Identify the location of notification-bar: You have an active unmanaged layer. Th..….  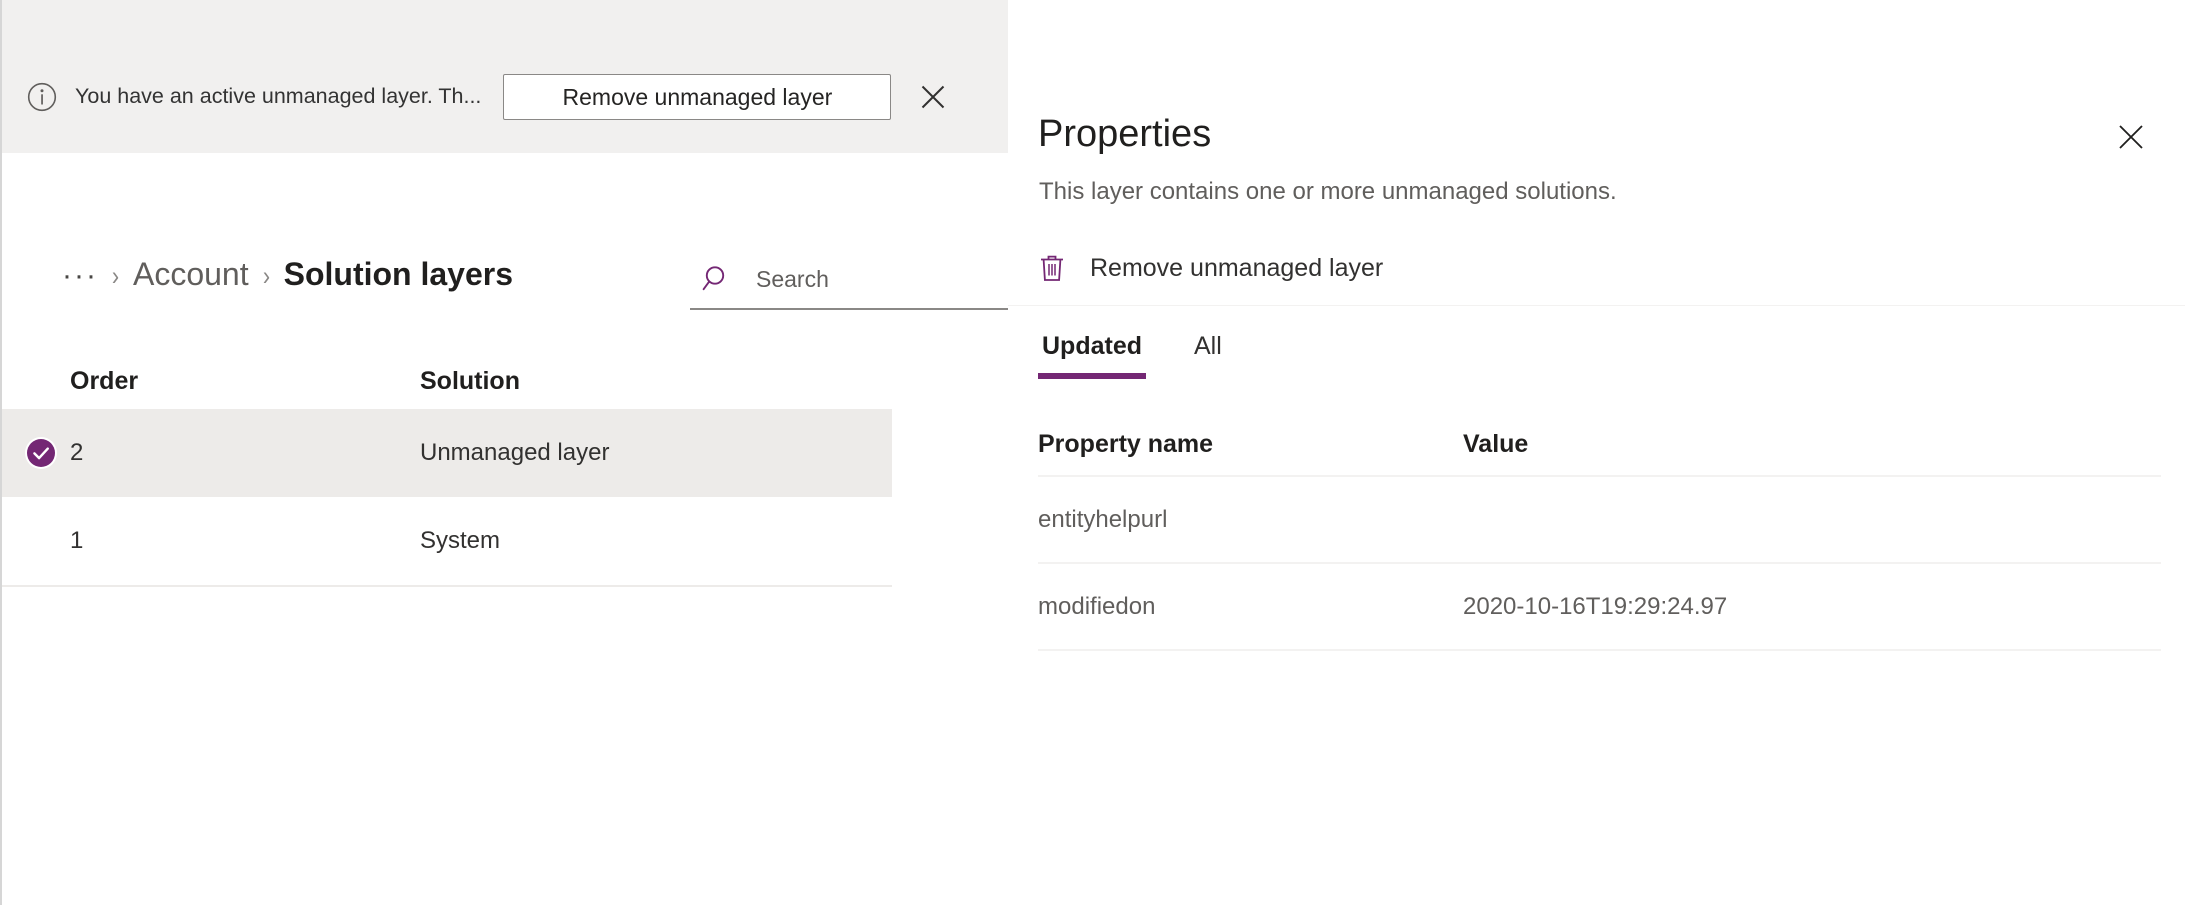
(505, 76).